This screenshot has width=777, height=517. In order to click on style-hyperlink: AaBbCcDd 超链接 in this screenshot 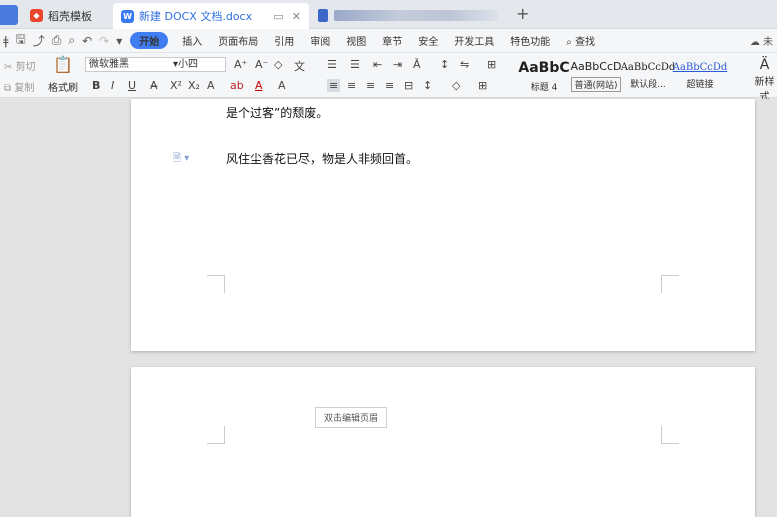, I will do `click(700, 76)`.